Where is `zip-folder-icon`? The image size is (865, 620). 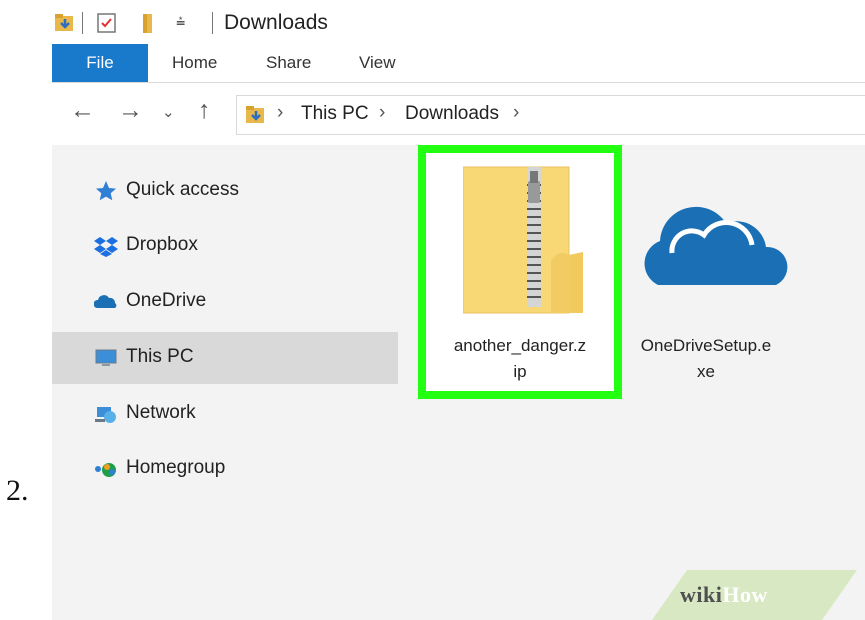
zip-folder-icon is located at coordinates (522, 244).